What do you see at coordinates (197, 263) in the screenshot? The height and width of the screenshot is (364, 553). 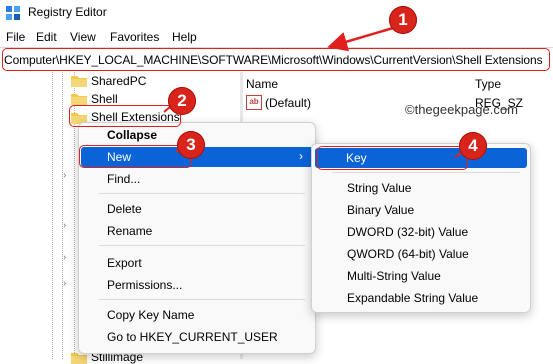 I see `menu-item-export: Export` at bounding box center [197, 263].